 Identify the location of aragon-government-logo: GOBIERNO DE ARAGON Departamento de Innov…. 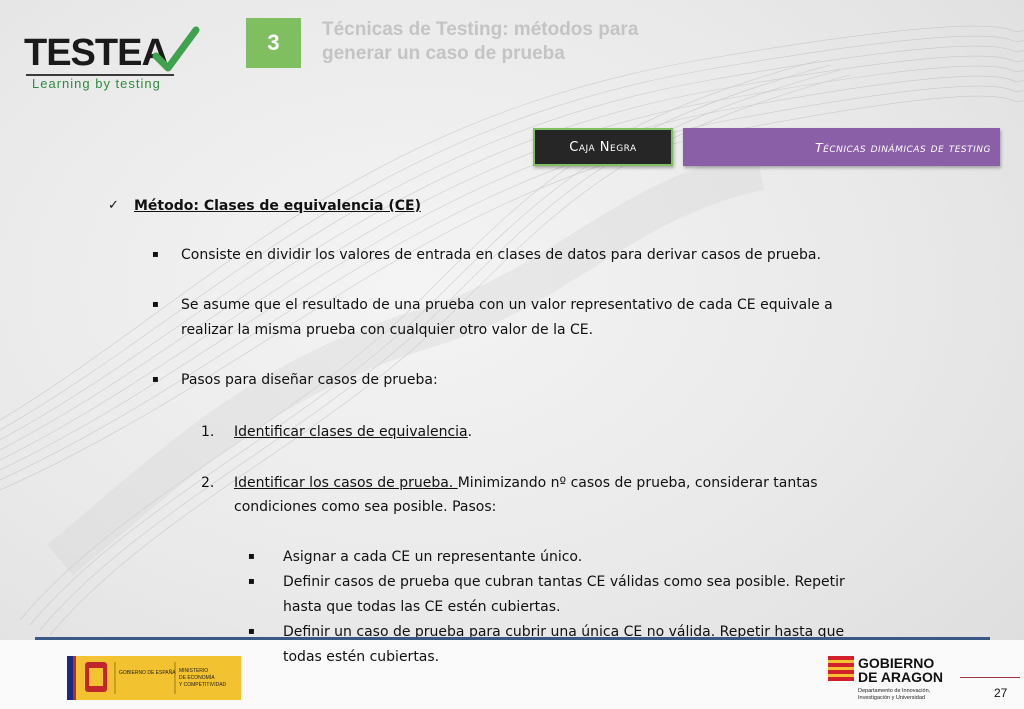
(885, 678).